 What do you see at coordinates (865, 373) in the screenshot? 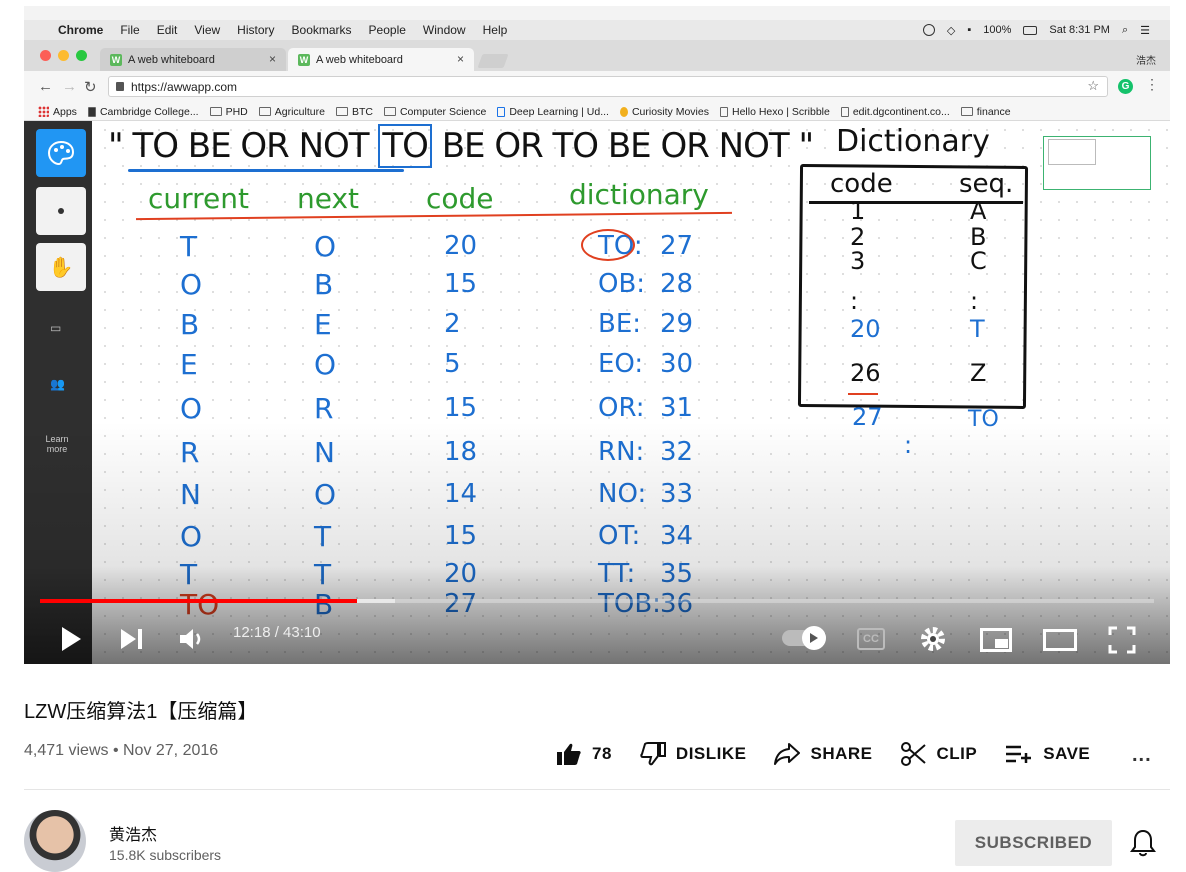
I see `dict-row-code: 26` at bounding box center [865, 373].